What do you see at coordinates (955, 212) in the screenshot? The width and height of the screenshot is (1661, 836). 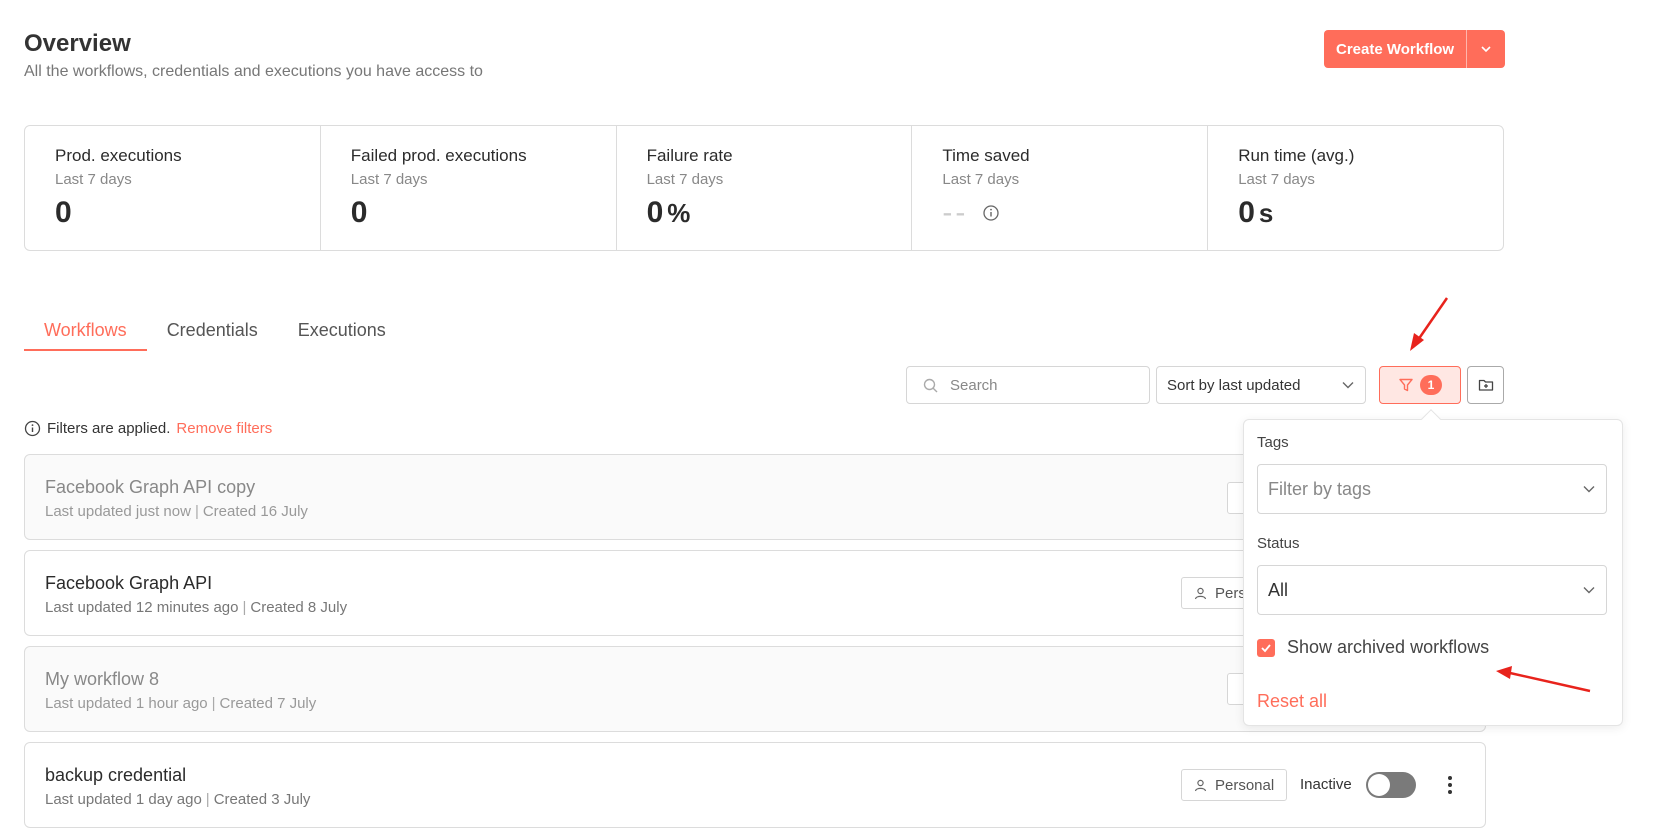 I see `stat-number: --` at bounding box center [955, 212].